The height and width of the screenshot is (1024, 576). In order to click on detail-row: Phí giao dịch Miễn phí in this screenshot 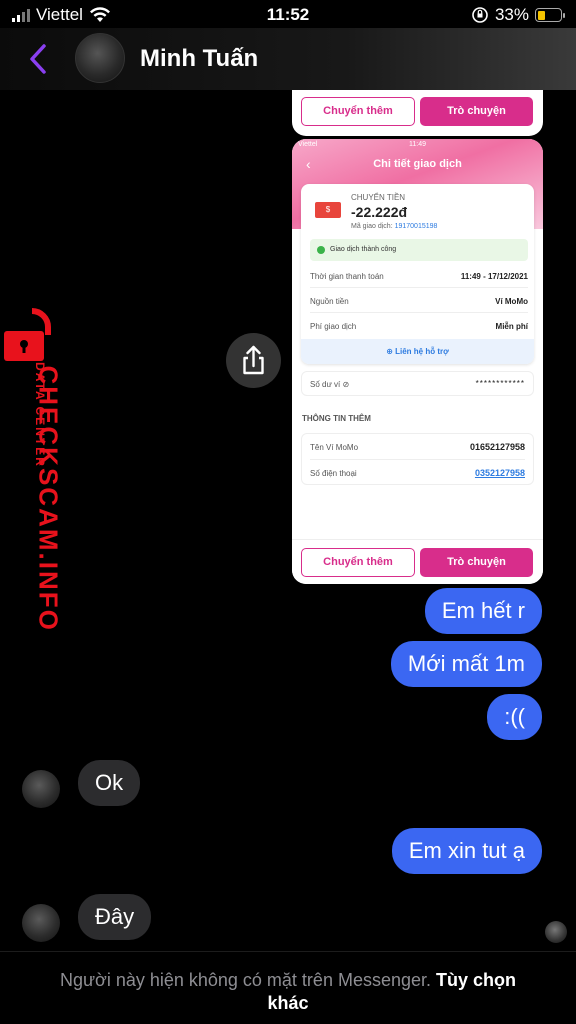, I will do `click(419, 326)`.